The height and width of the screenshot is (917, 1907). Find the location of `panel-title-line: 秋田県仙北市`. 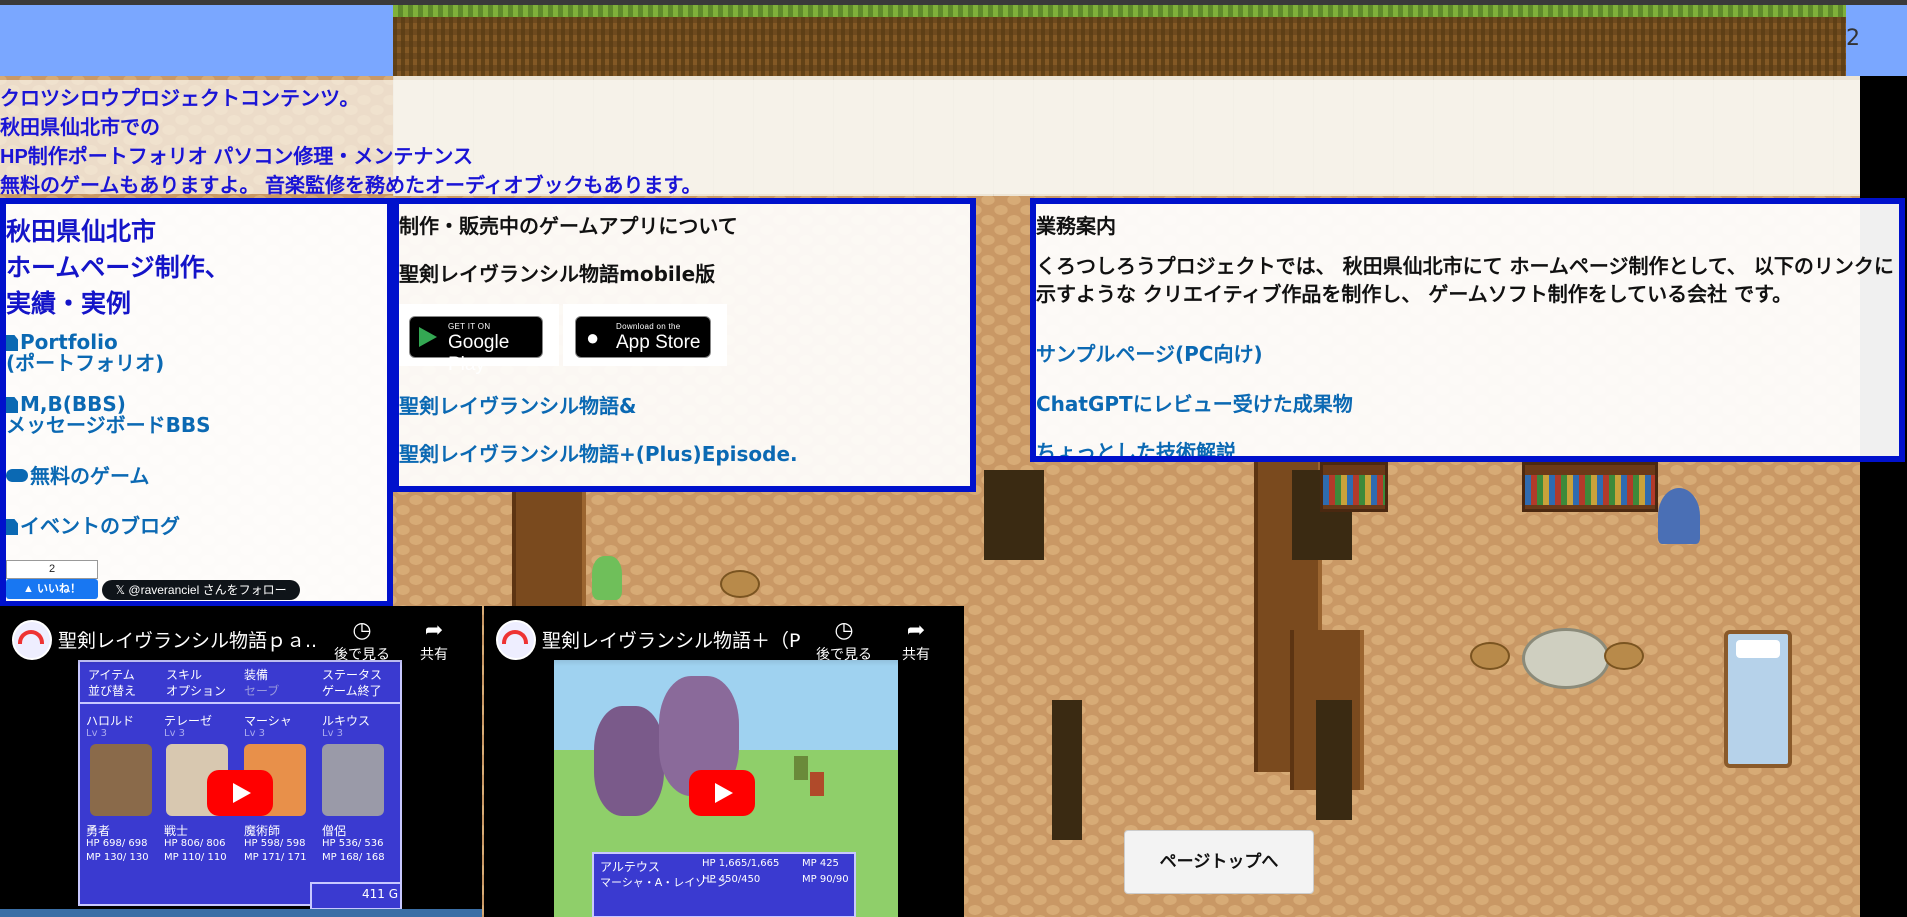

panel-title-line: 秋田県仙北市 is located at coordinates (81, 231).